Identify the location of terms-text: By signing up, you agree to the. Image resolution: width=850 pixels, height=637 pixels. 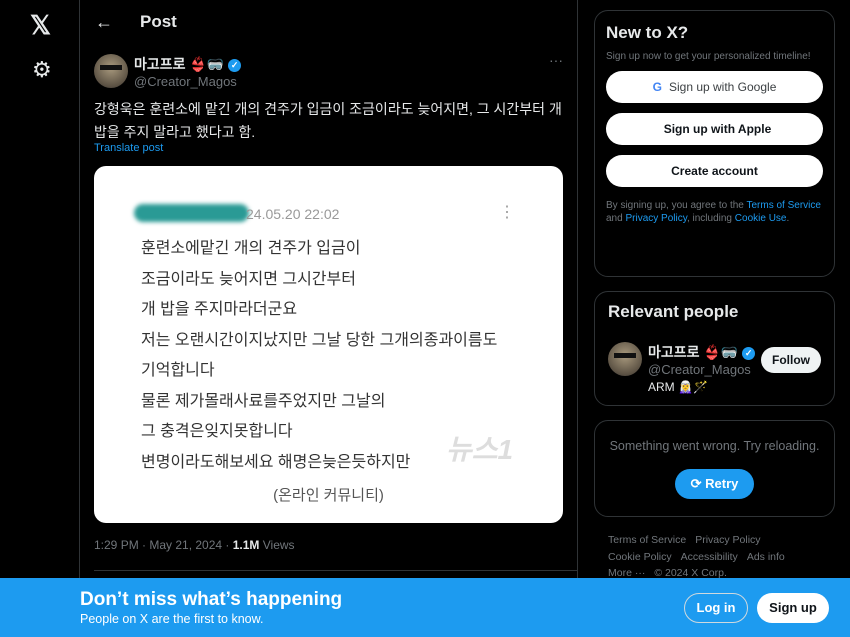
(676, 205).